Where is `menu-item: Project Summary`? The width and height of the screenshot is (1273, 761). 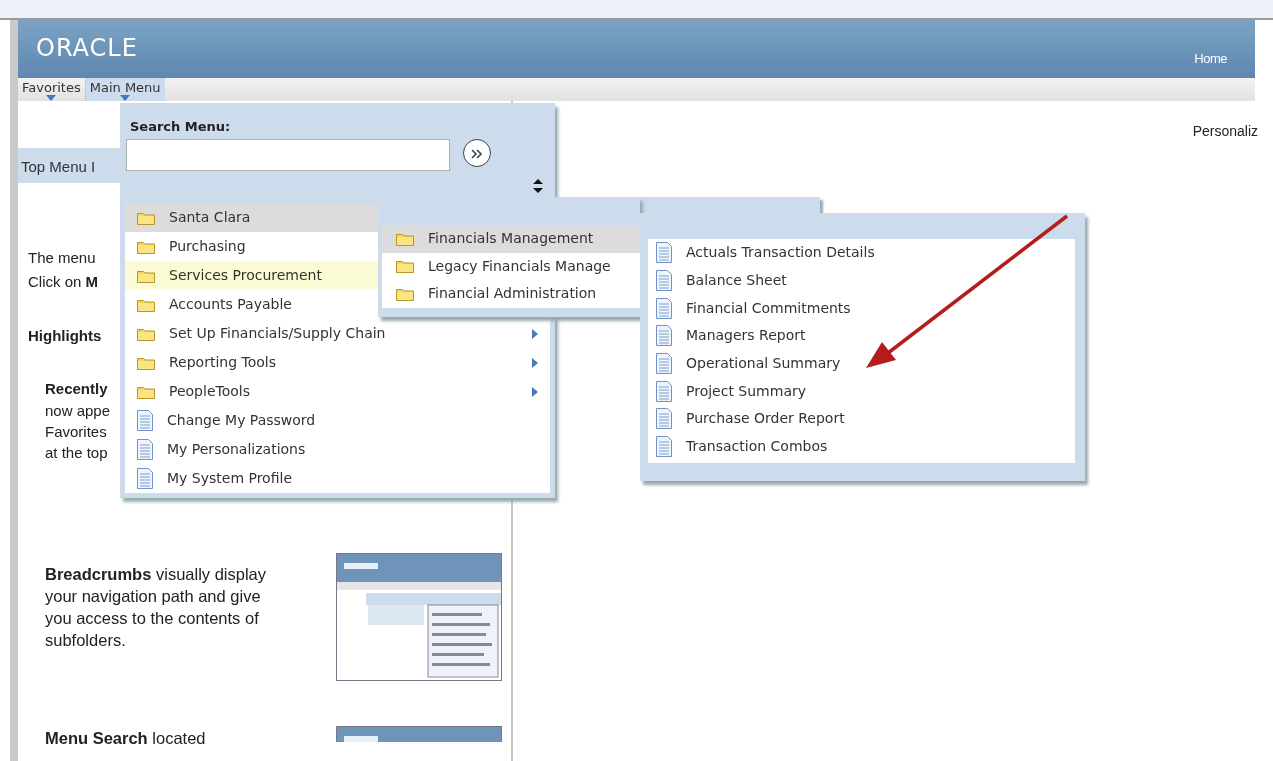
menu-item: Project Summary is located at coordinates (861, 391).